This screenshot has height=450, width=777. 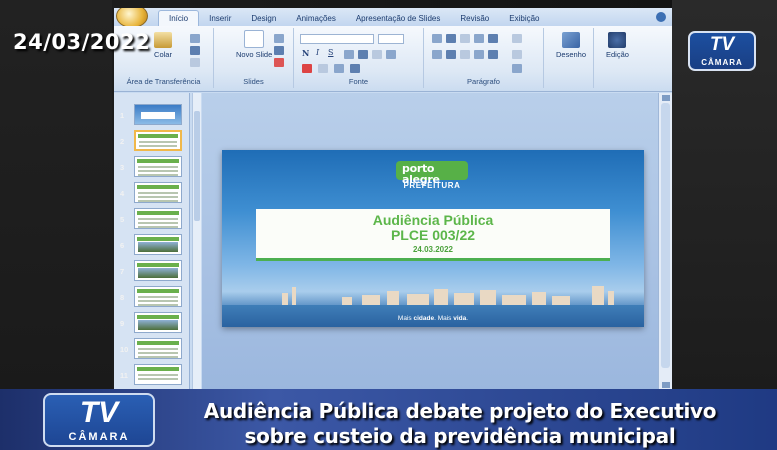 I want to click on paste-button: Colar, so click(x=163, y=45).